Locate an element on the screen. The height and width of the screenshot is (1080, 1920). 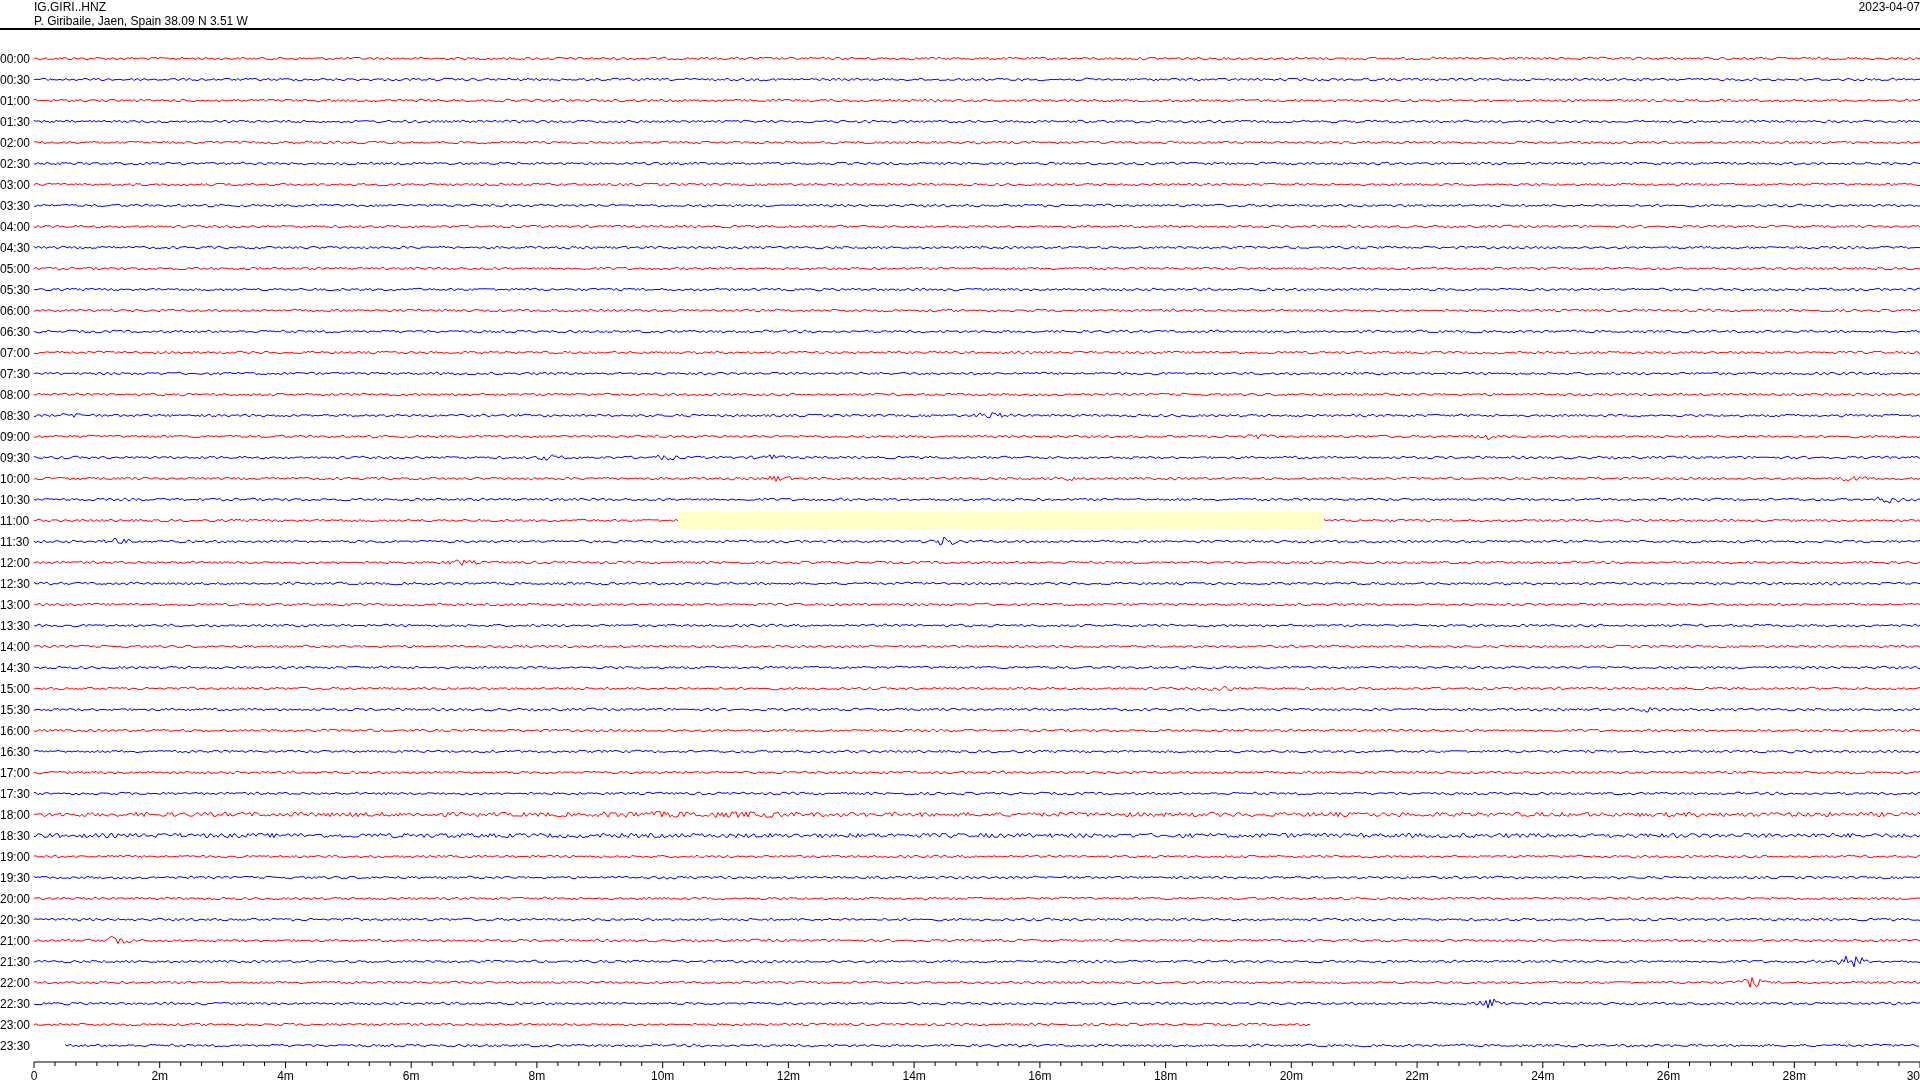
time-label: 05:30 is located at coordinates (16, 289).